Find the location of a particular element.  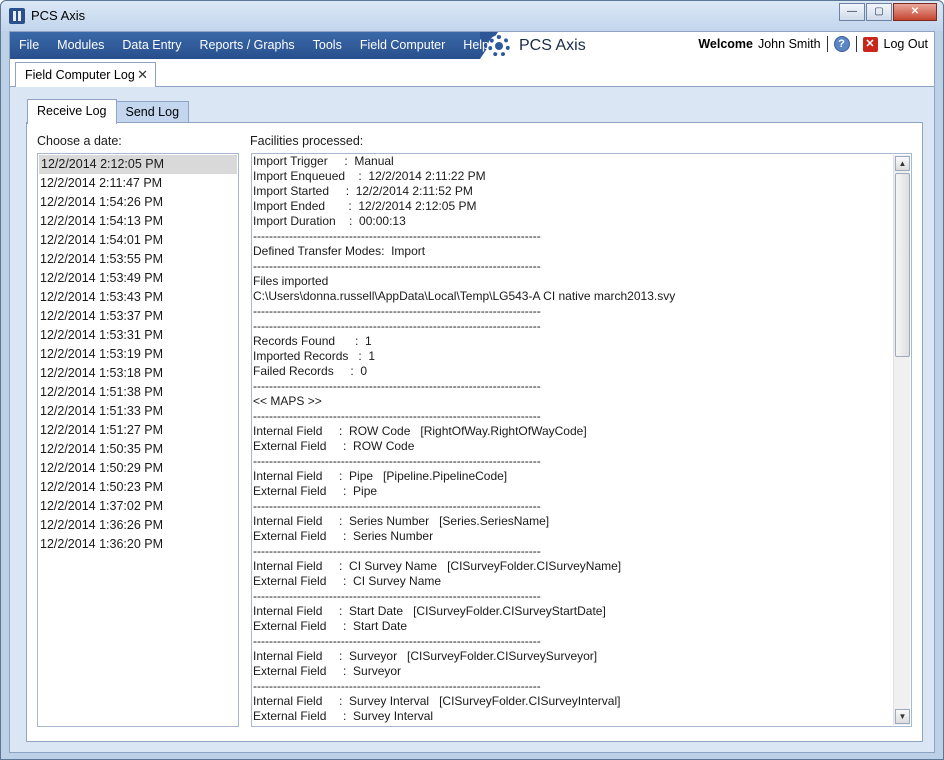

date-list-item: 12/2/2014 1:50:29 PM is located at coordinates (138, 468).